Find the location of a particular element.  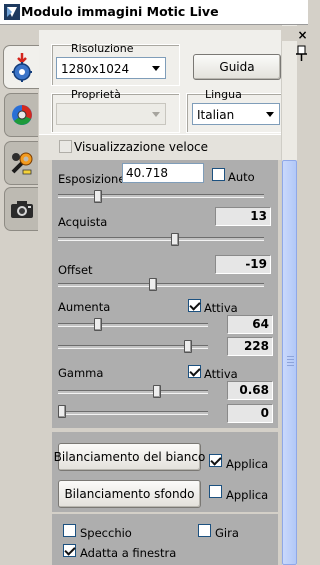

language-label: Lingua is located at coordinates (223, 94).